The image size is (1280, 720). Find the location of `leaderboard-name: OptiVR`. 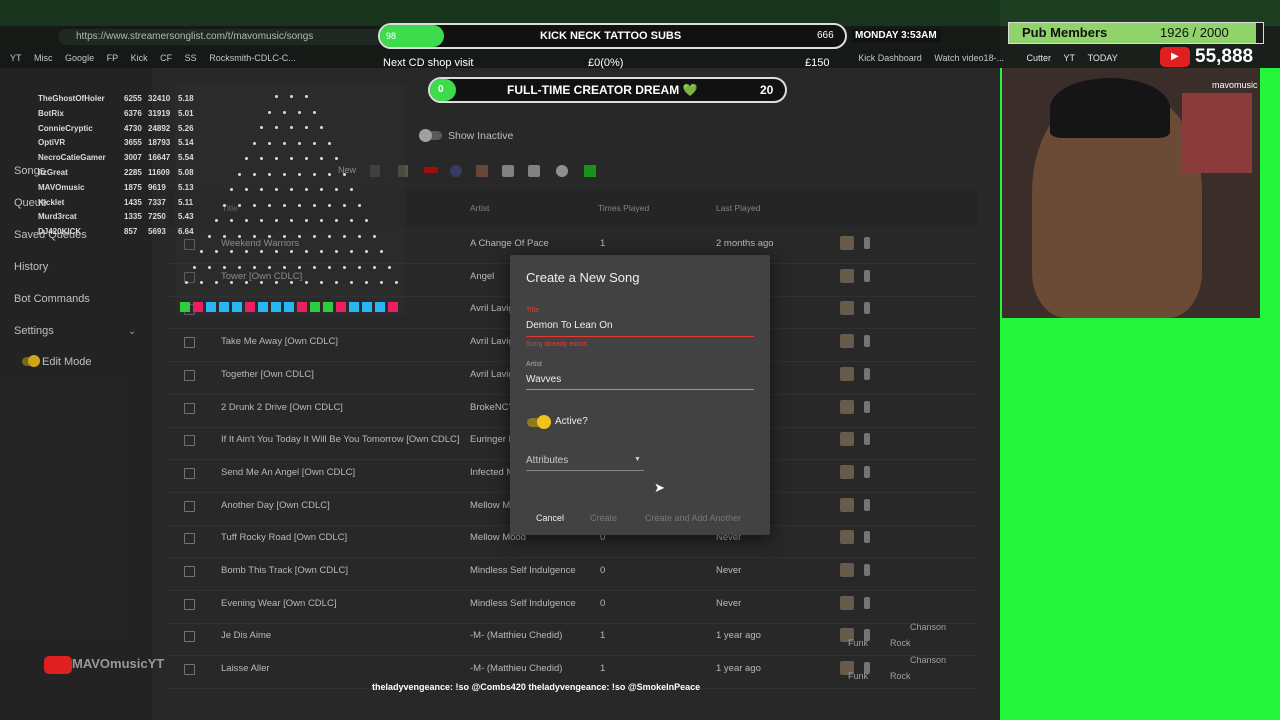

leaderboard-name: OptiVR is located at coordinates (52, 143).